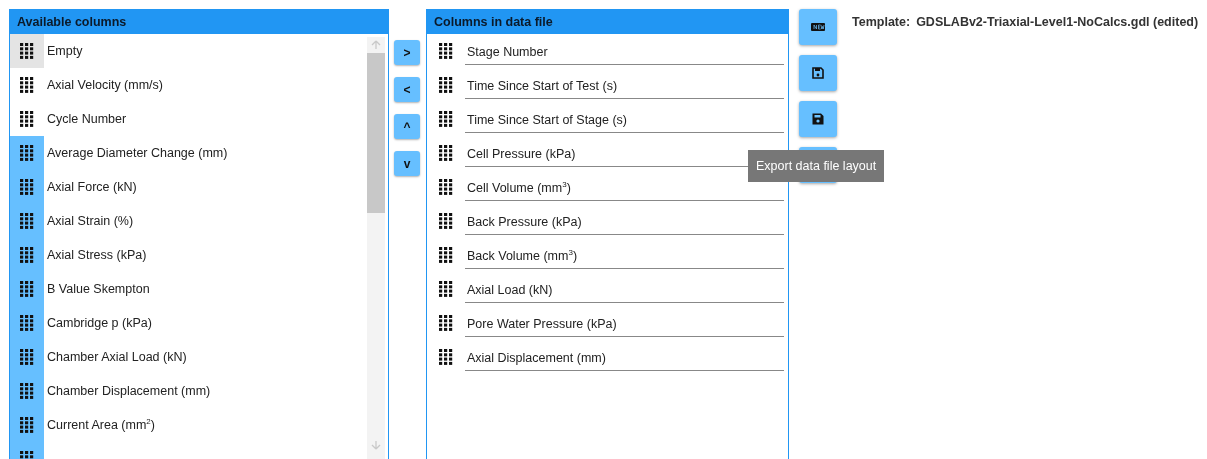  I want to click on list-item: Cambridge p (kPa), so click(188, 323).